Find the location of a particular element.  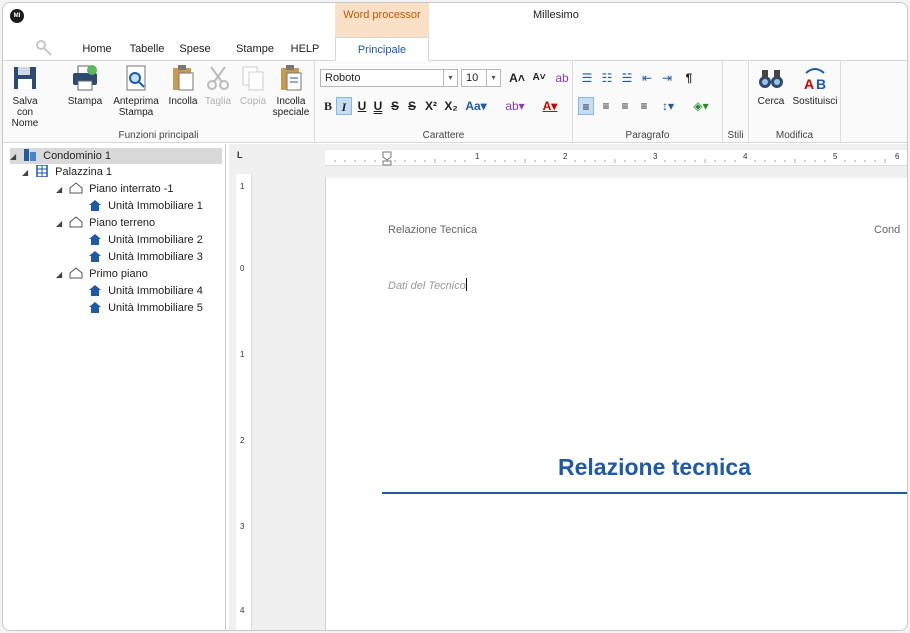

increase-indent-icon: ⇥ is located at coordinates (667, 78).